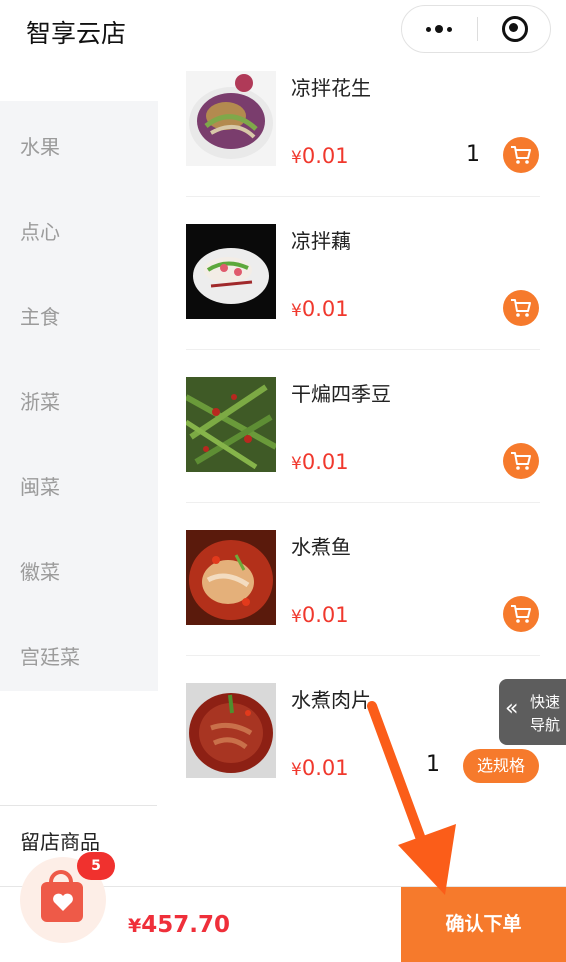  I want to click on app-title: 智享云店, so click(76, 33).